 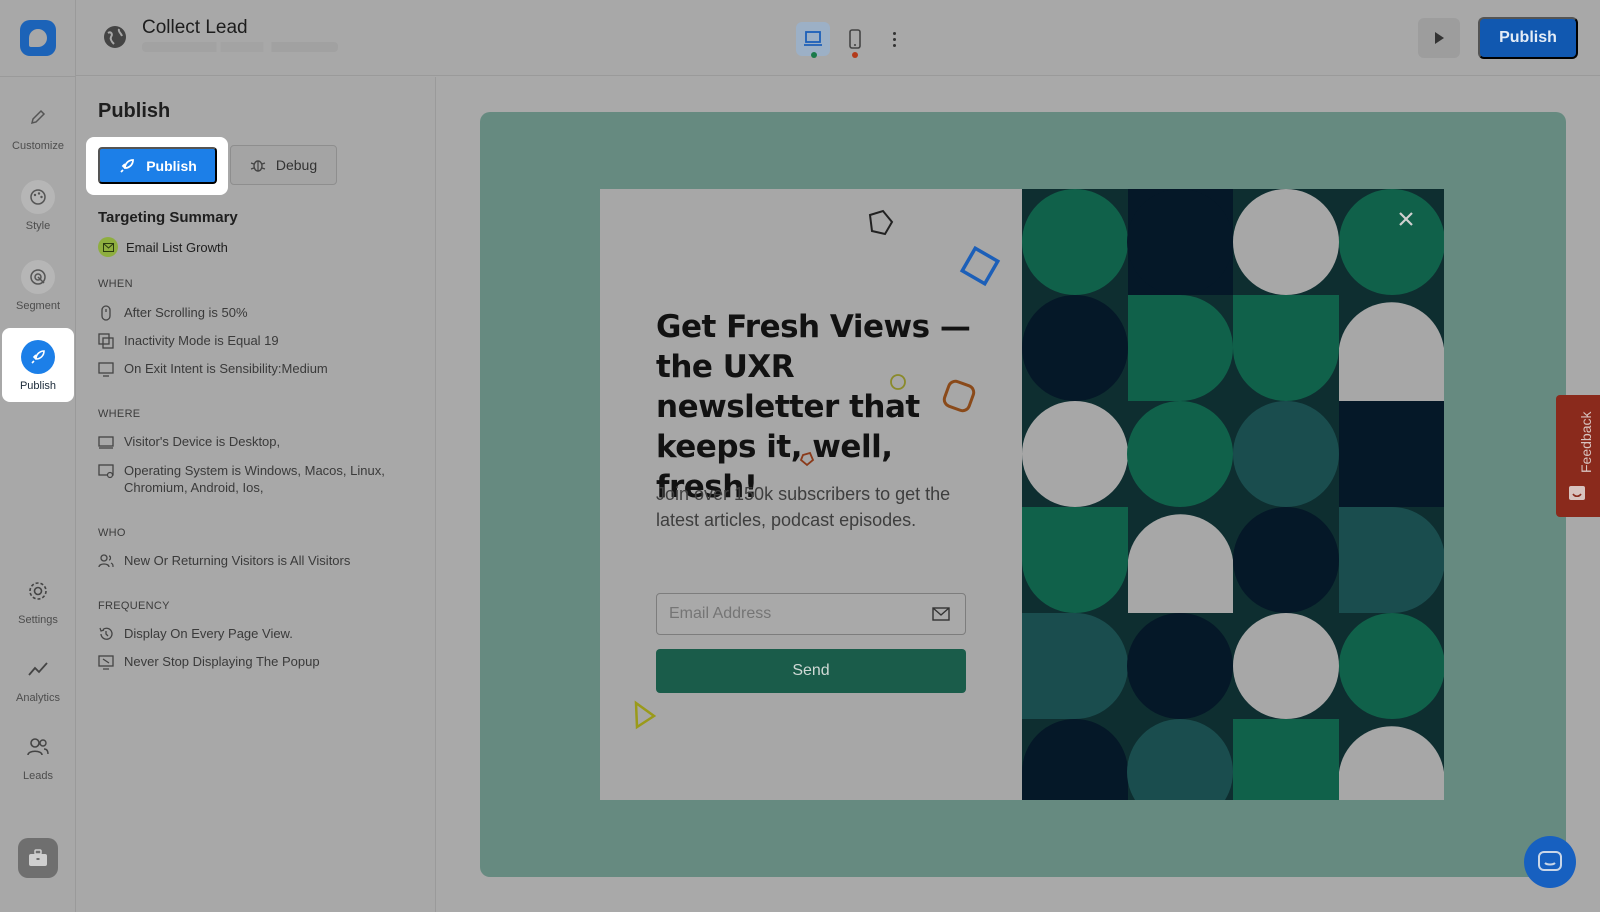 I want to click on feedback-label: Feedback, so click(x=1586, y=442).